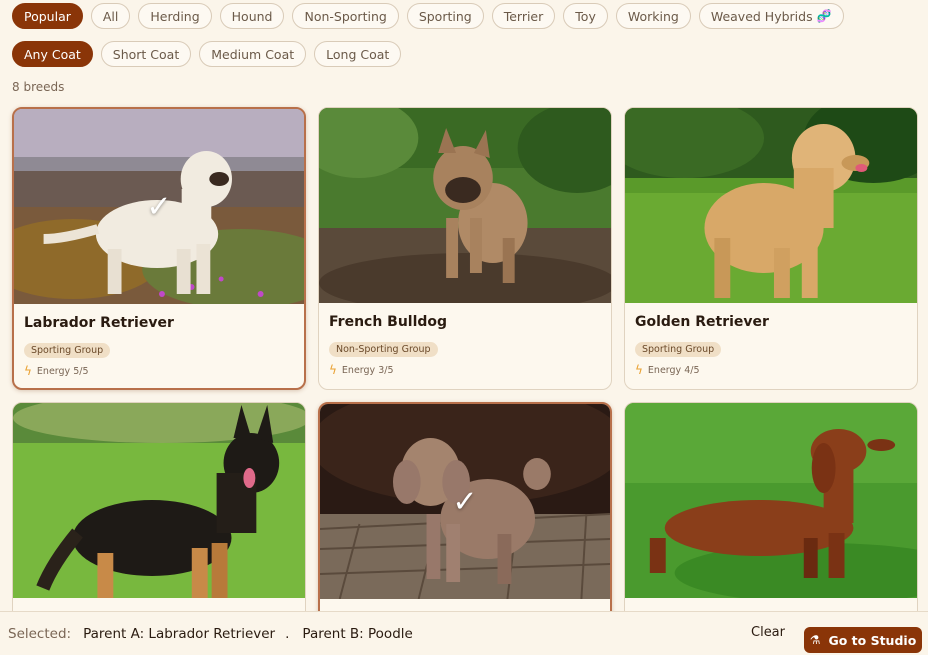 This screenshot has height=655, width=928. I want to click on breed-name: Golden Retriever, so click(702, 322).